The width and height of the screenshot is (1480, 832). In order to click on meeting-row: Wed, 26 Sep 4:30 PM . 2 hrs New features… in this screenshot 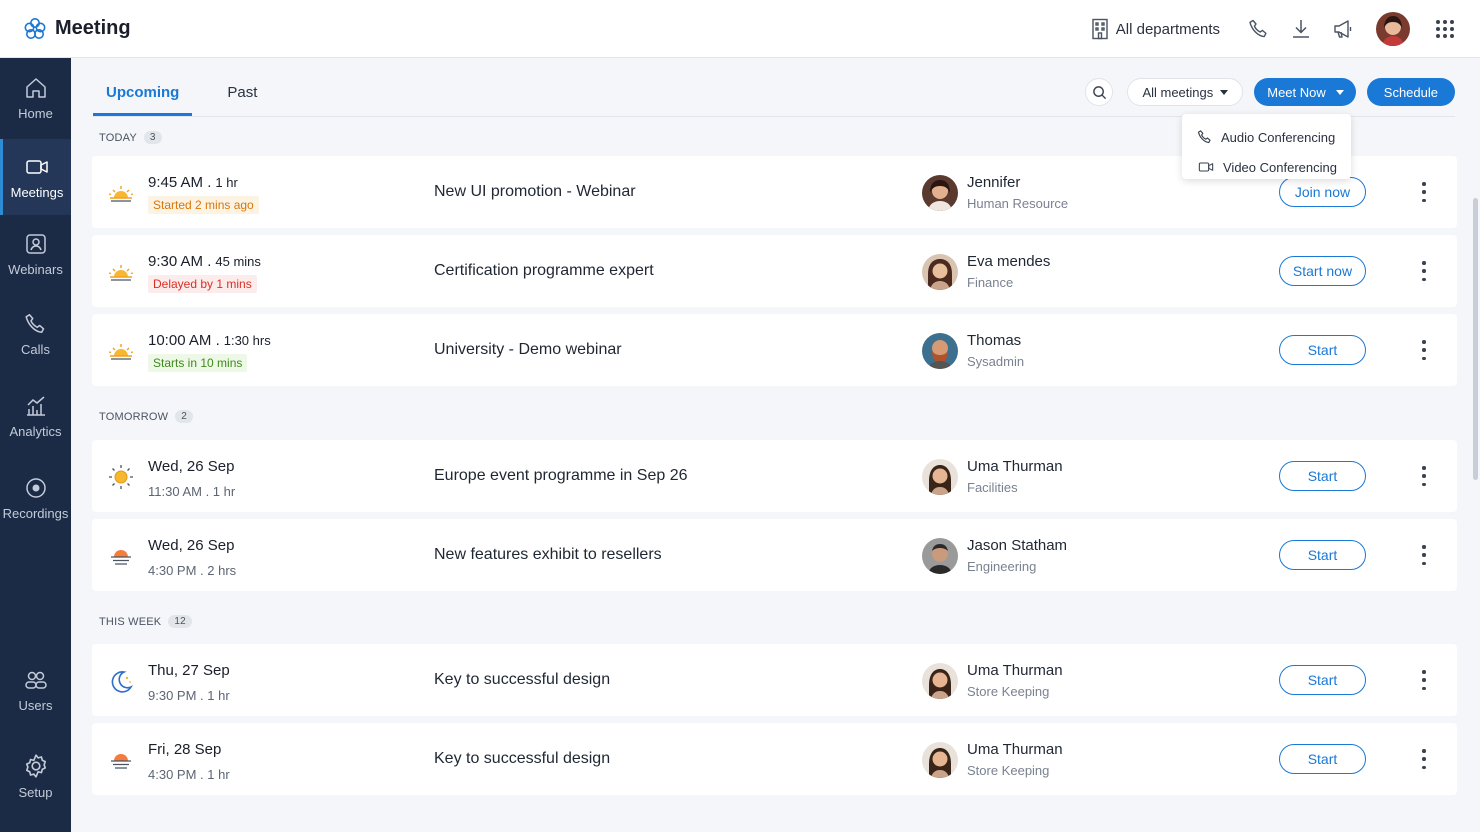, I will do `click(774, 555)`.